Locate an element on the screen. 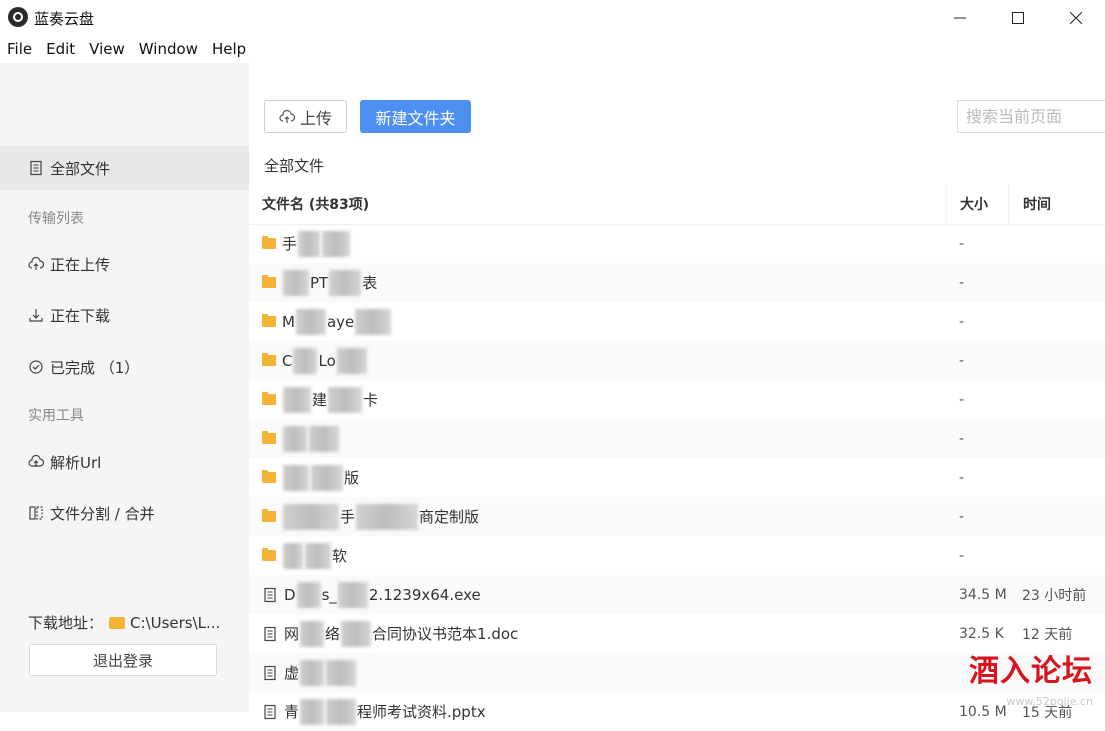 The height and width of the screenshot is (731, 1105). menu-window: Window is located at coordinates (168, 49).